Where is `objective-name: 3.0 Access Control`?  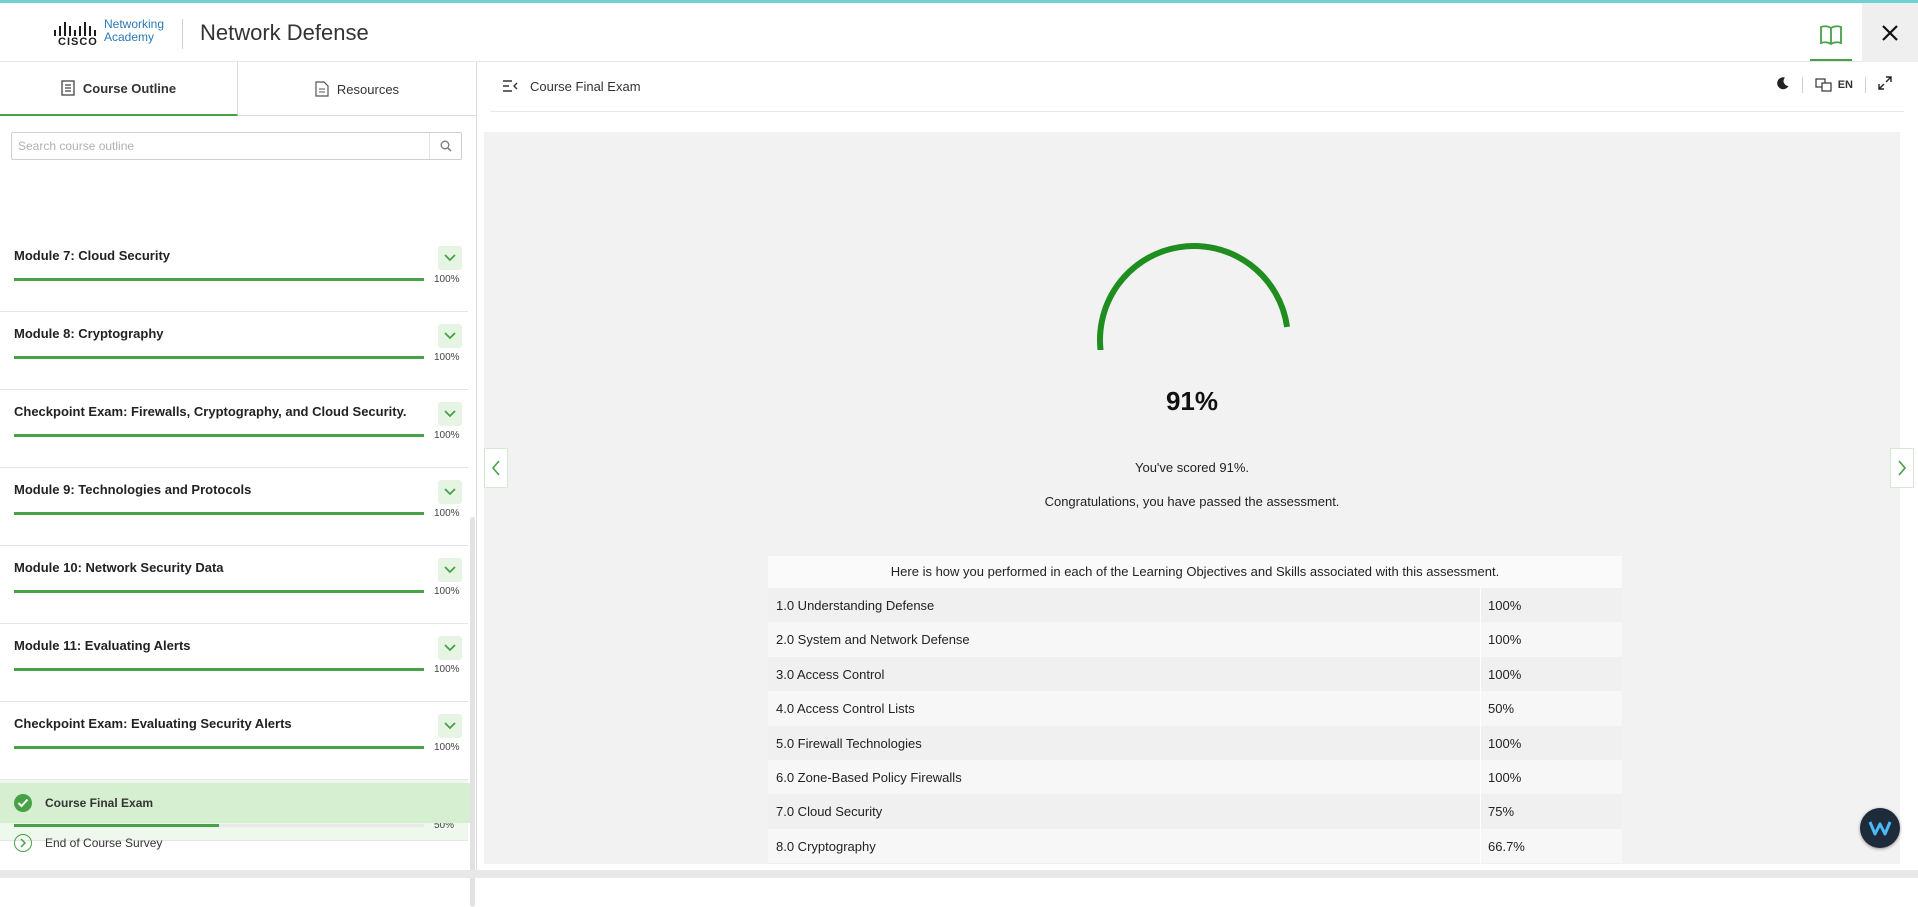 objective-name: 3.0 Access Control is located at coordinates (830, 674).